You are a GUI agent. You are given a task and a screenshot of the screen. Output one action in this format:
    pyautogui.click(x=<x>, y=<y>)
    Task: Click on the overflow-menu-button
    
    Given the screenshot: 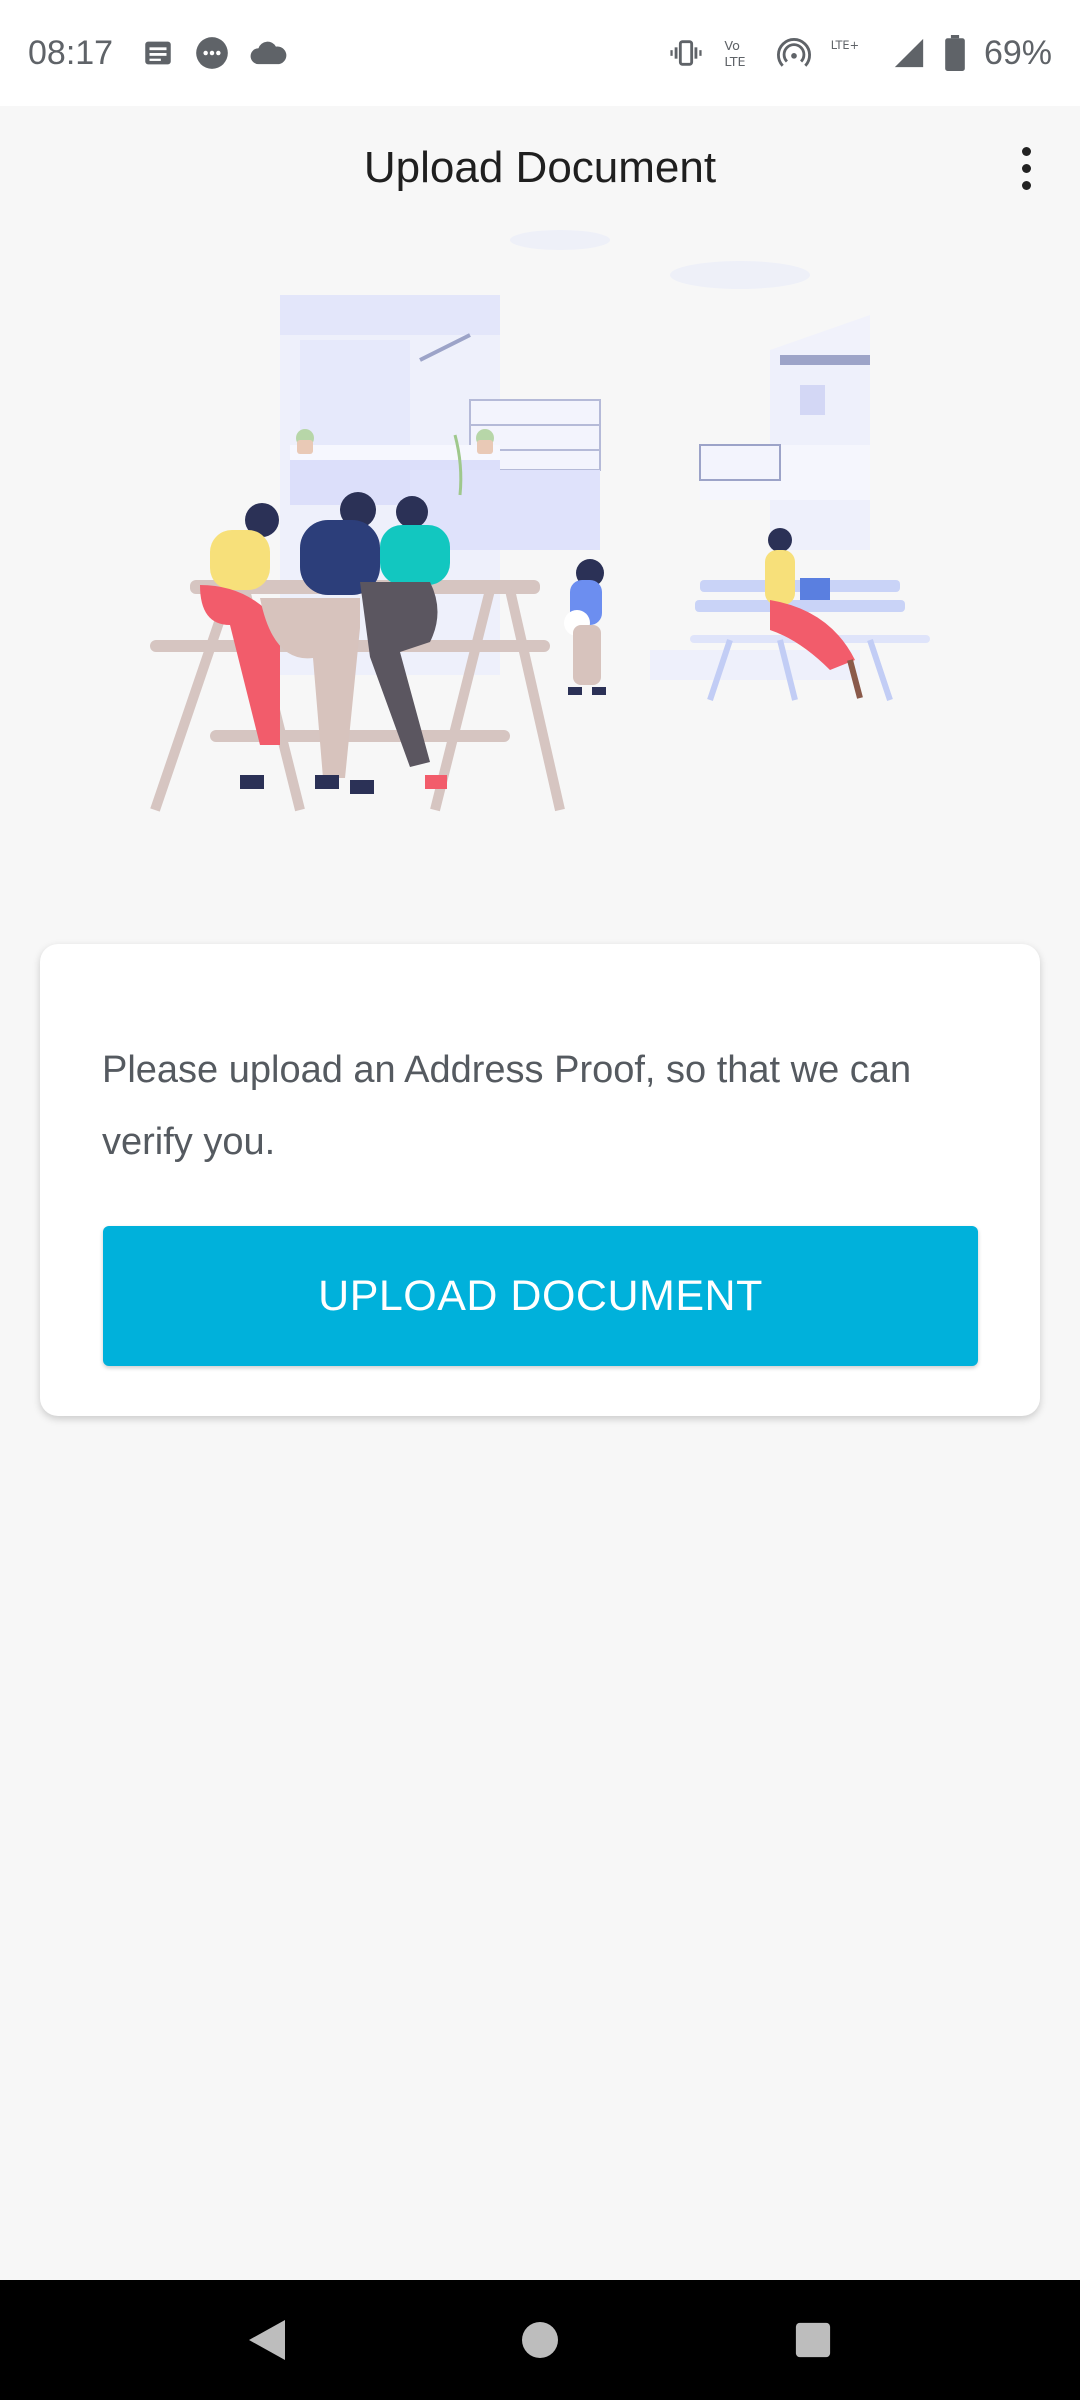 What is the action you would take?
    pyautogui.click(x=1026, y=168)
    